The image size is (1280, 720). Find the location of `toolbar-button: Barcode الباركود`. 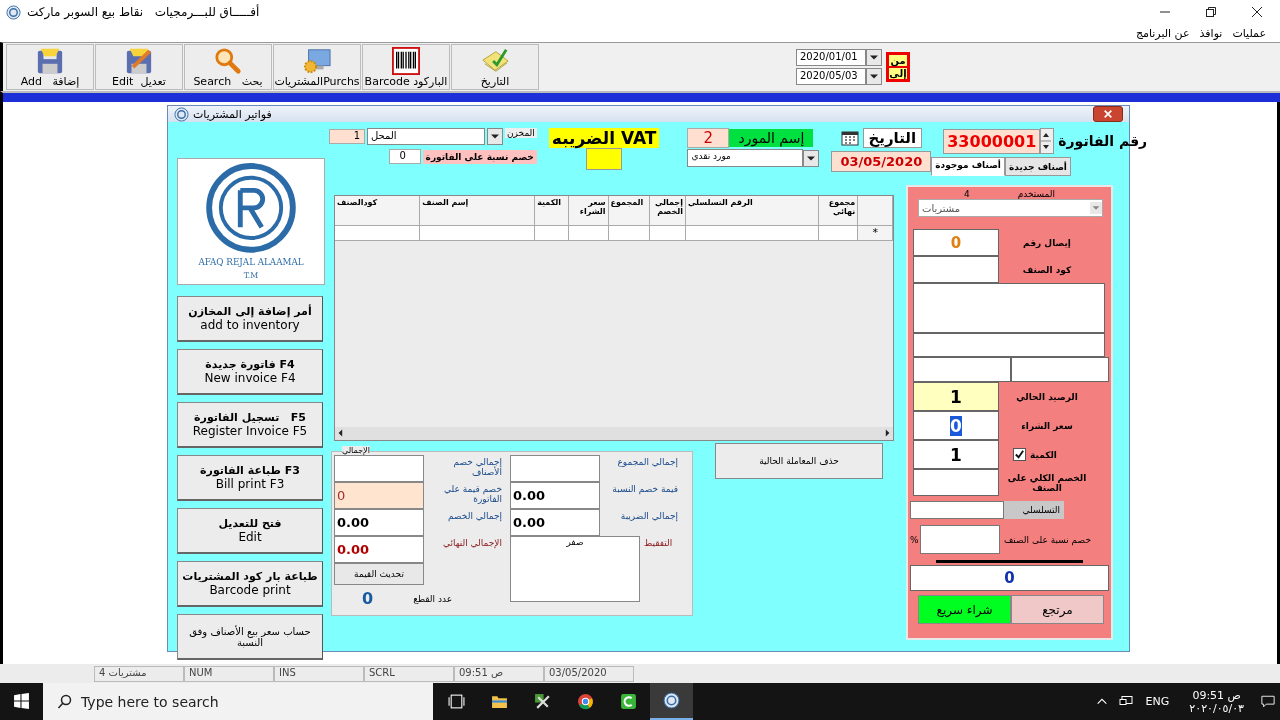

toolbar-button: Barcode الباركود is located at coordinates (406, 67).